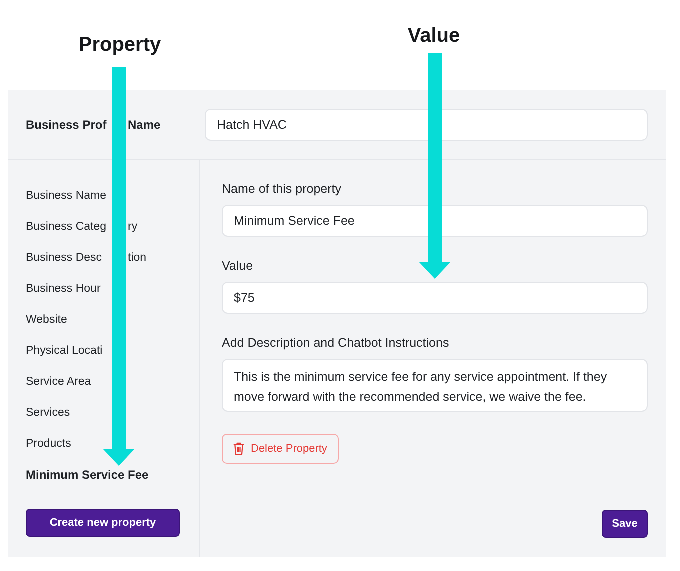 Image resolution: width=680 pixels, height=571 pixels. Describe the element at coordinates (238, 266) in the screenshot. I see `field-label: Value` at that location.